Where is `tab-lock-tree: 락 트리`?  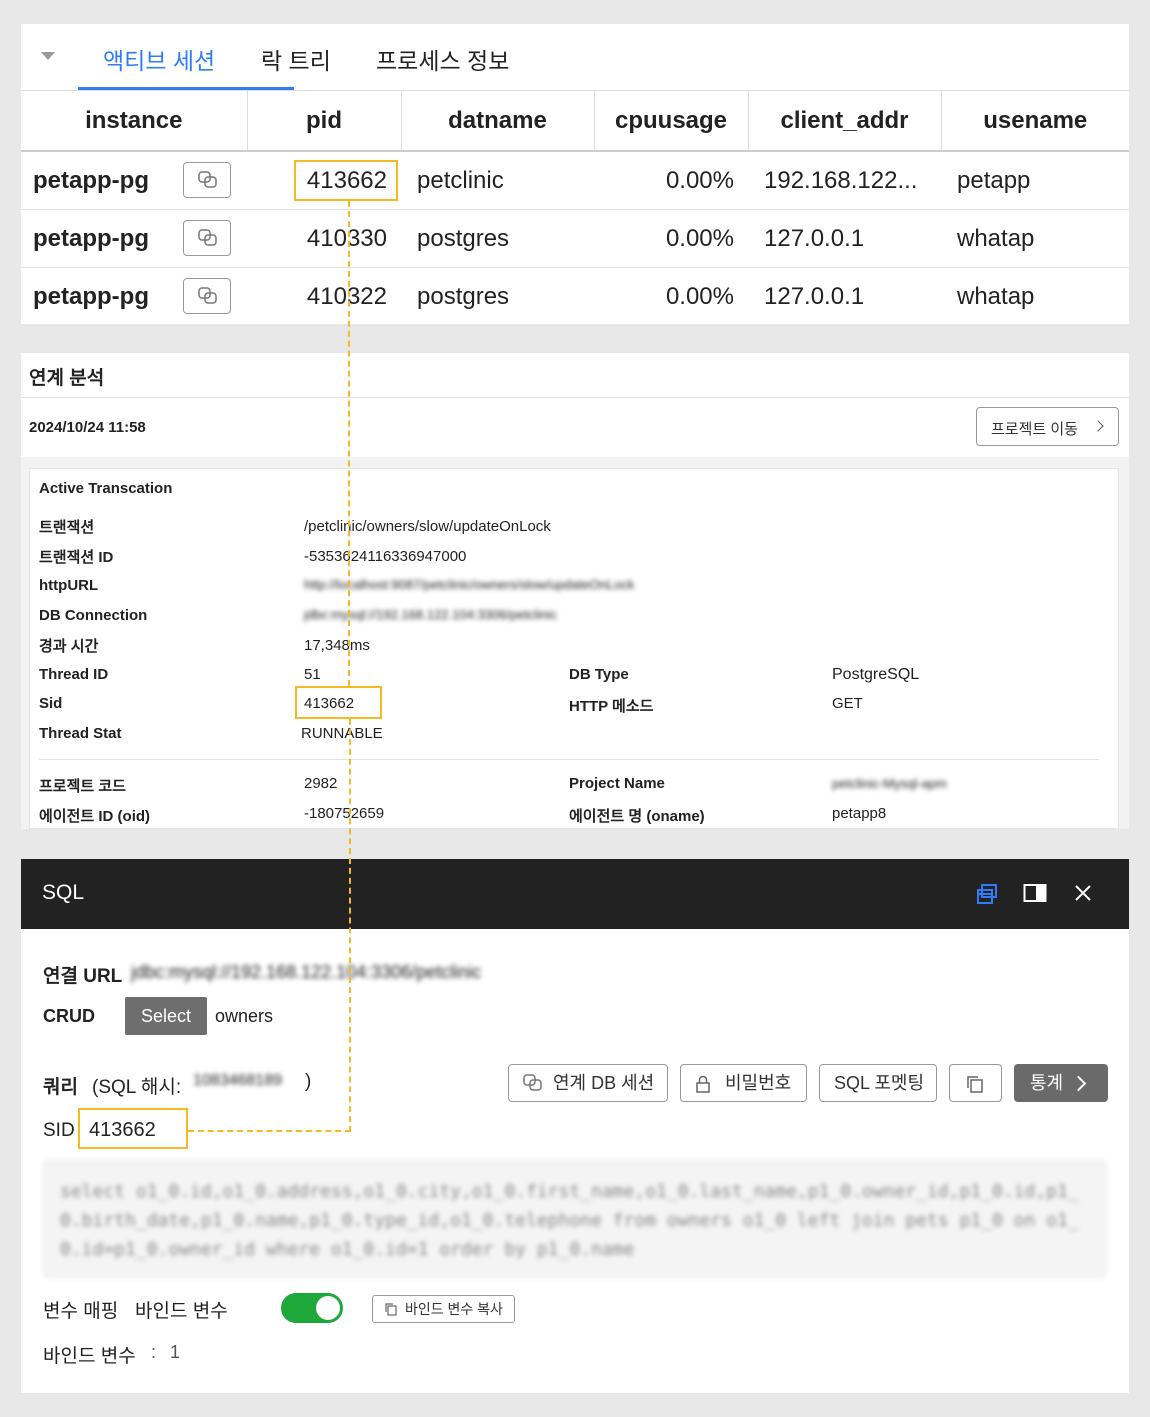 tab-lock-tree: 락 트리 is located at coordinates (296, 59).